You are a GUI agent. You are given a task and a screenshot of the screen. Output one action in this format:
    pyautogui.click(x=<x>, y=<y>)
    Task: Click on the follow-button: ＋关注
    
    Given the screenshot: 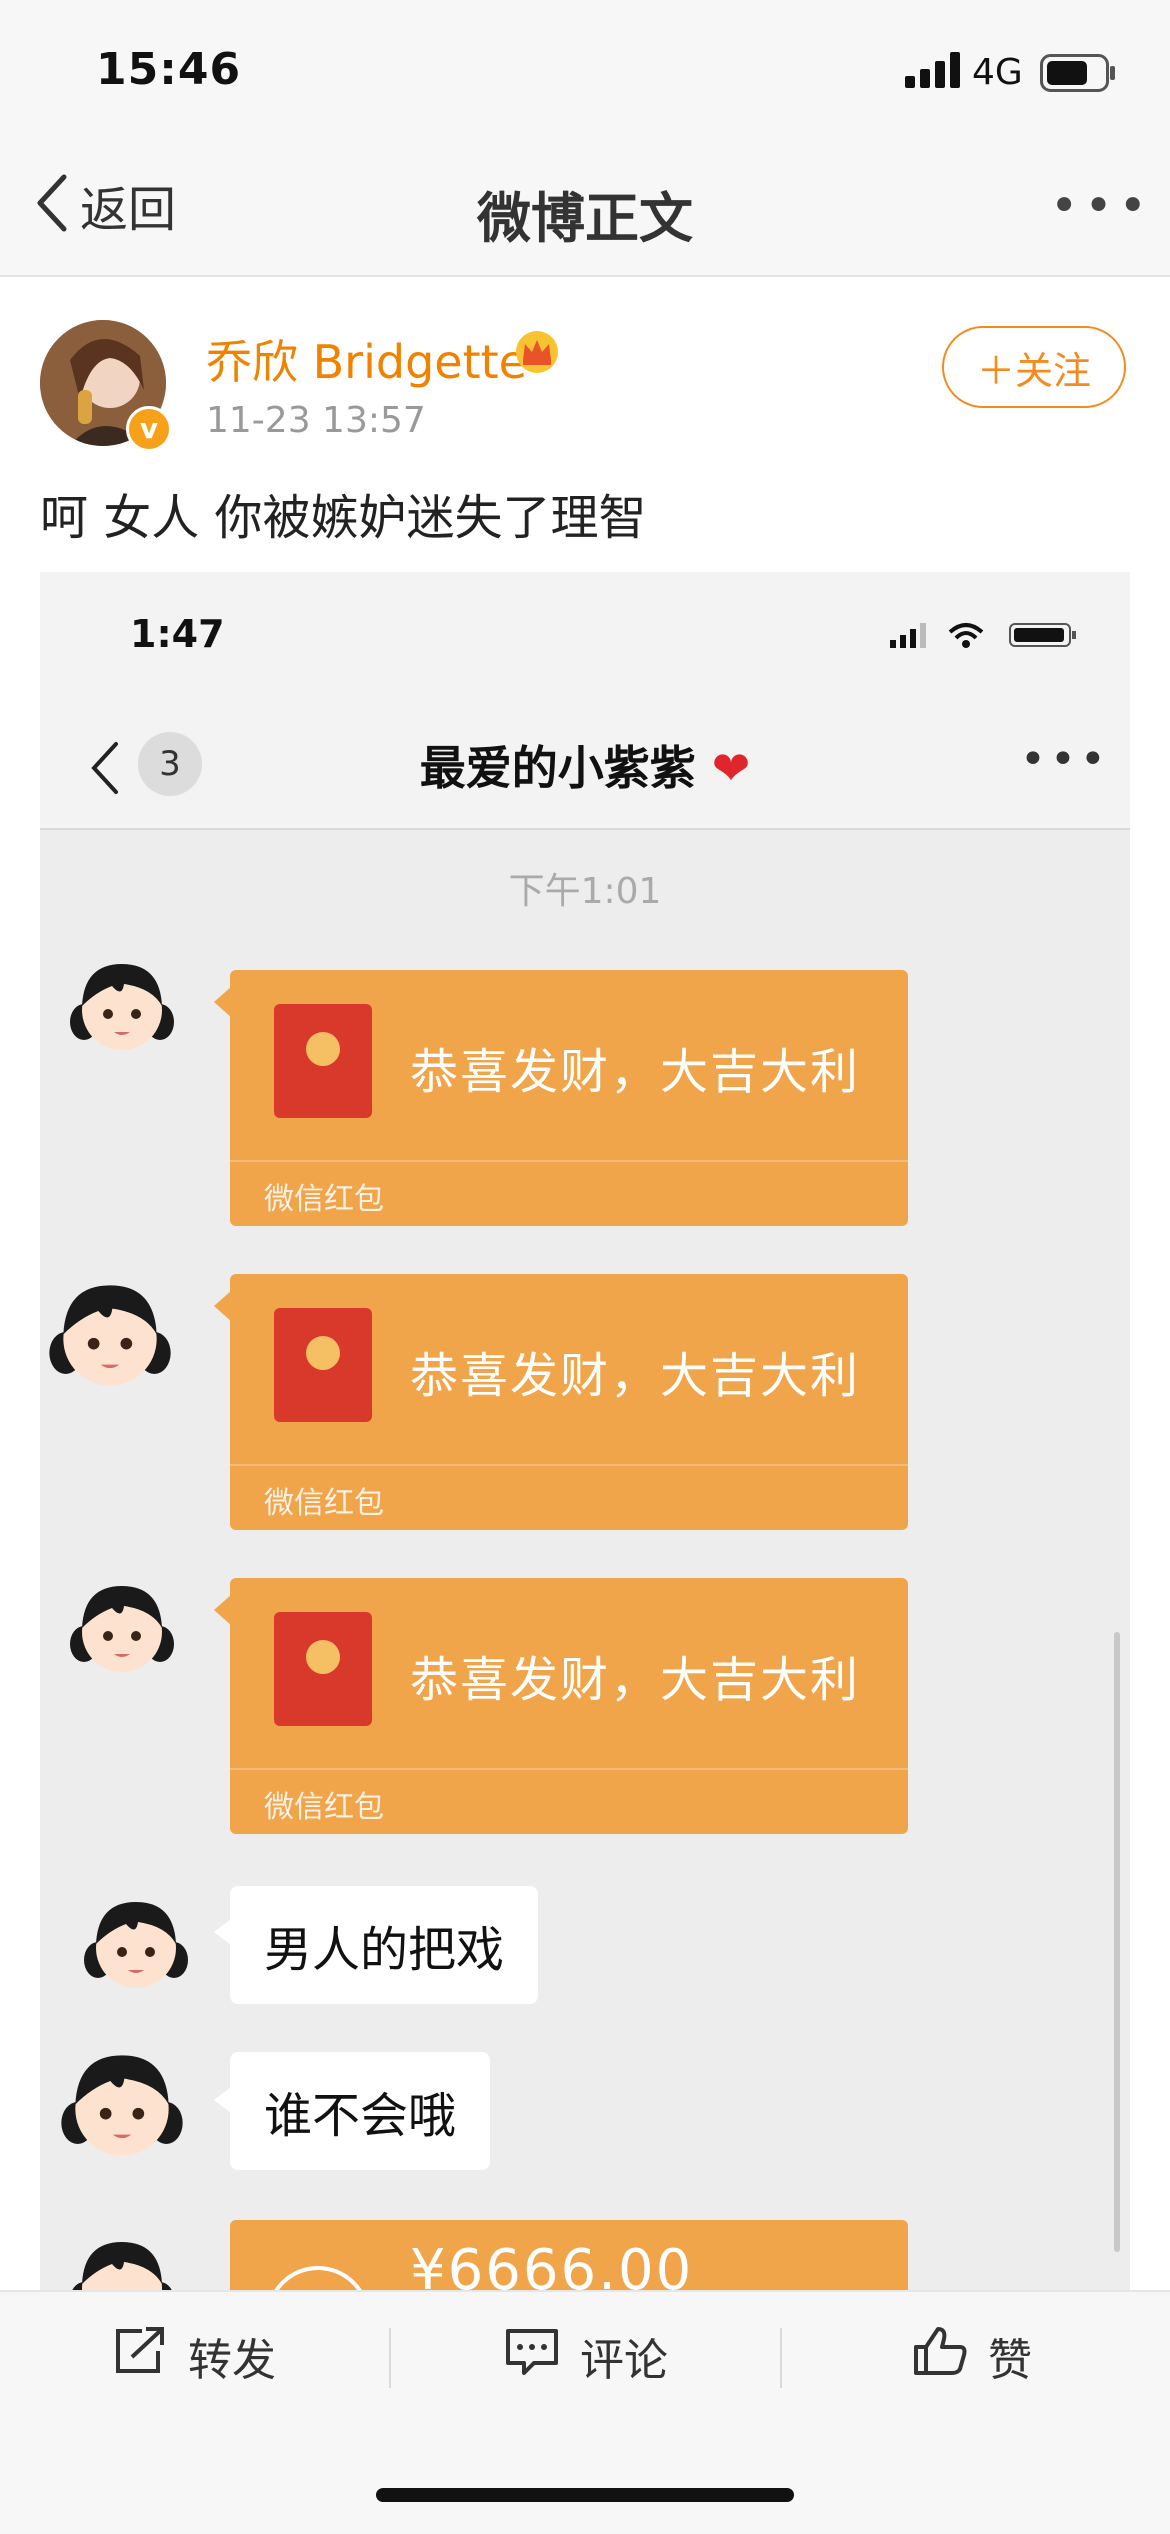 What is the action you would take?
    pyautogui.click(x=1034, y=367)
    